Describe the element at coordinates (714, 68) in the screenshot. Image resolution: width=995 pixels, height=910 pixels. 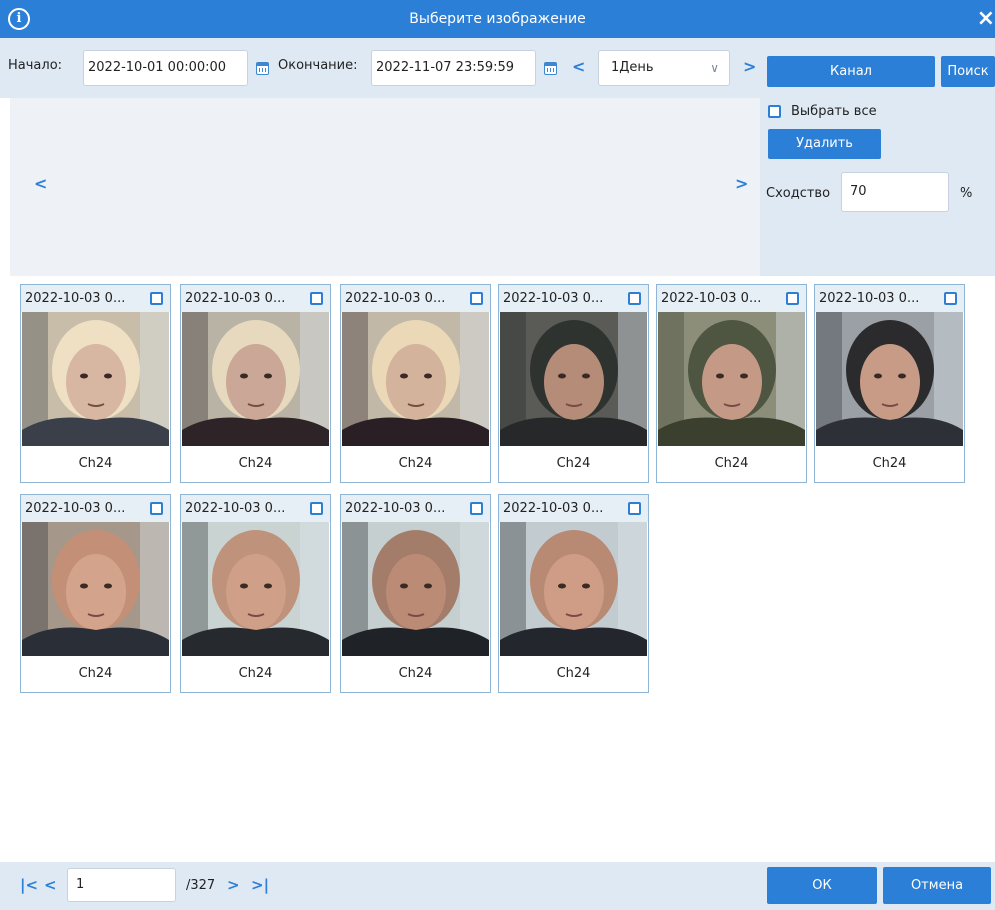
I see `chevron-down-icon: ∨` at that location.